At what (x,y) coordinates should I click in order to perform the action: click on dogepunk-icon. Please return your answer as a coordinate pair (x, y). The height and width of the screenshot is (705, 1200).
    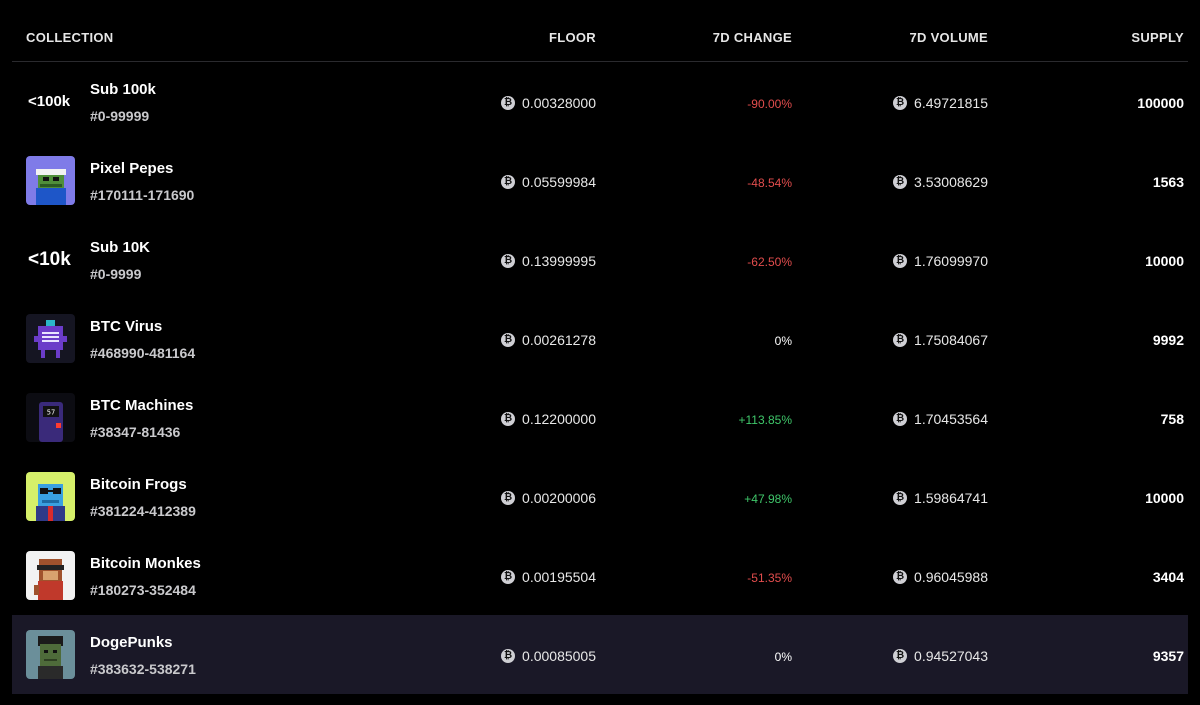
    Looking at the image, I should click on (50, 654).